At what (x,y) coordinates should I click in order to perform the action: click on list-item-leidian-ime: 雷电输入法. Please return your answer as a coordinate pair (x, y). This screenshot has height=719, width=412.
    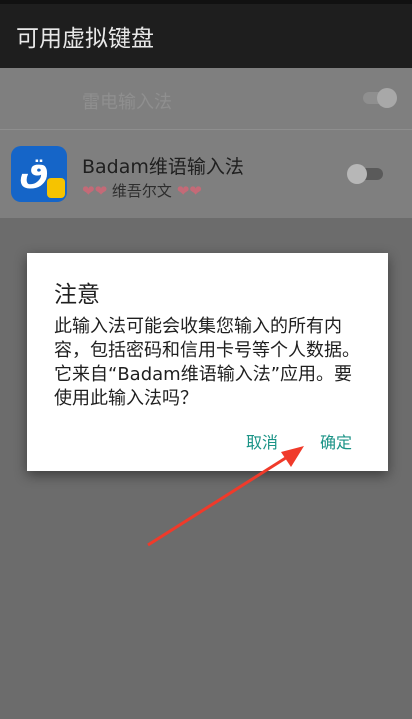
    Looking at the image, I should click on (206, 98).